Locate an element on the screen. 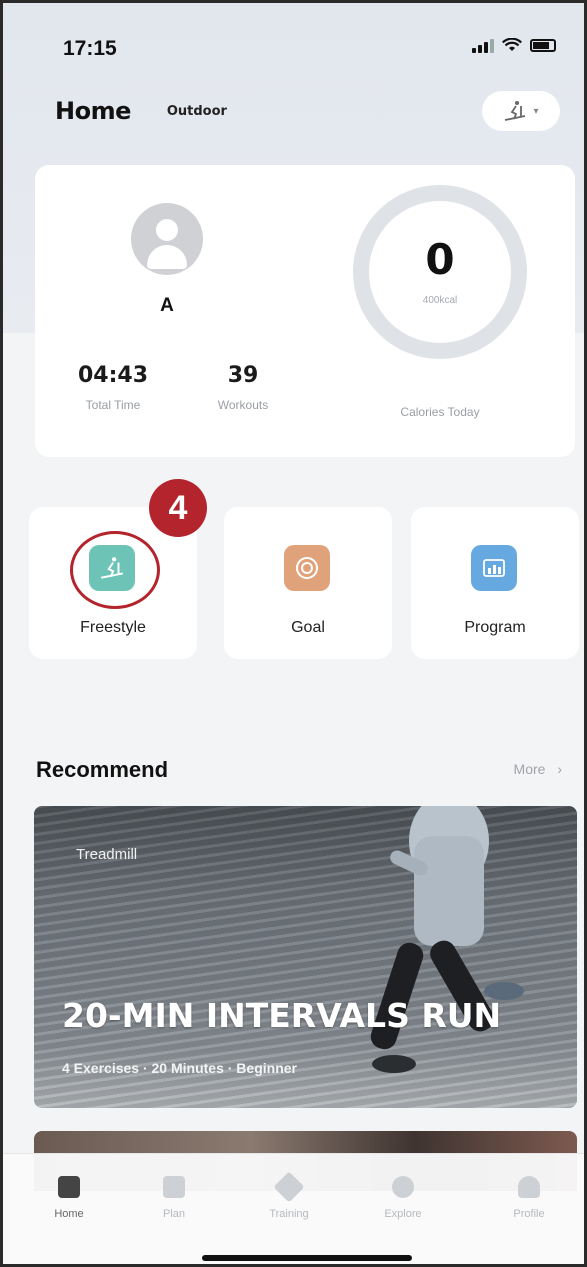  calories-value: 0 is located at coordinates (440, 259).